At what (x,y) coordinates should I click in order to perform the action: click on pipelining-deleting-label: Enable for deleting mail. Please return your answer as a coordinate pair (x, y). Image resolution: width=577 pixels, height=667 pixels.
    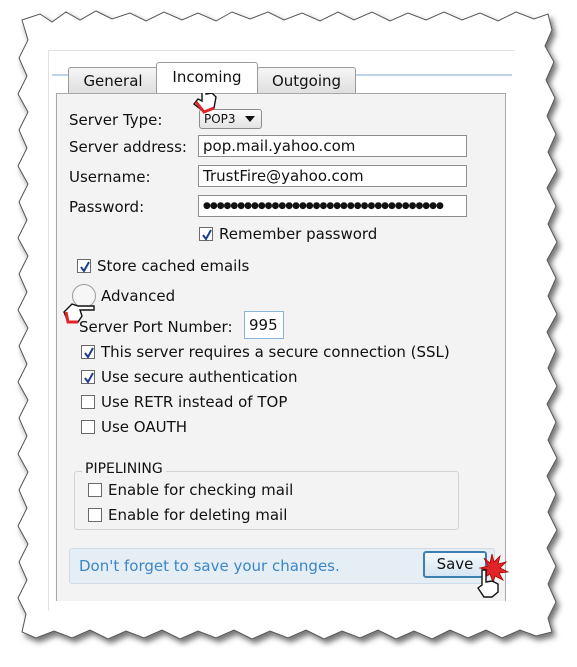
    Looking at the image, I should click on (198, 515).